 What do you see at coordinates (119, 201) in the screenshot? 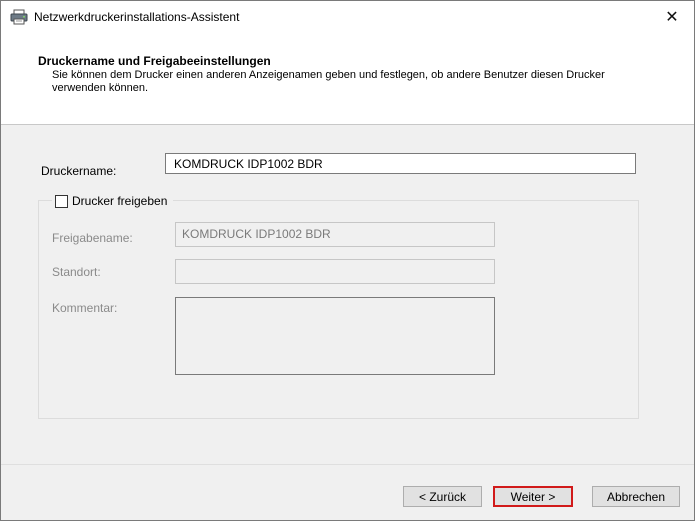
I see `share-printer-label: Drucker freigeben` at bounding box center [119, 201].